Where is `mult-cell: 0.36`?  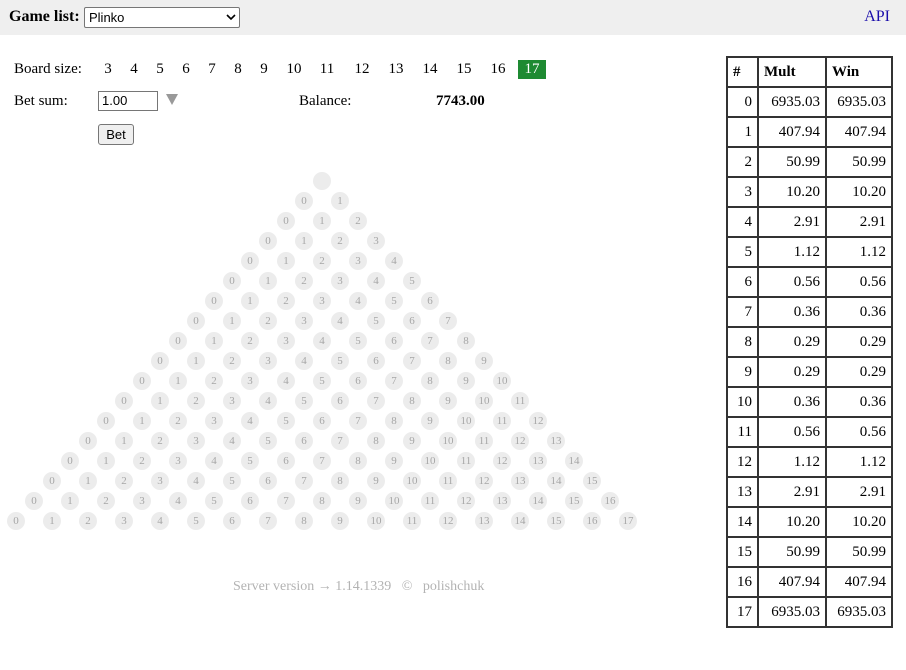 mult-cell: 0.36 is located at coordinates (792, 312).